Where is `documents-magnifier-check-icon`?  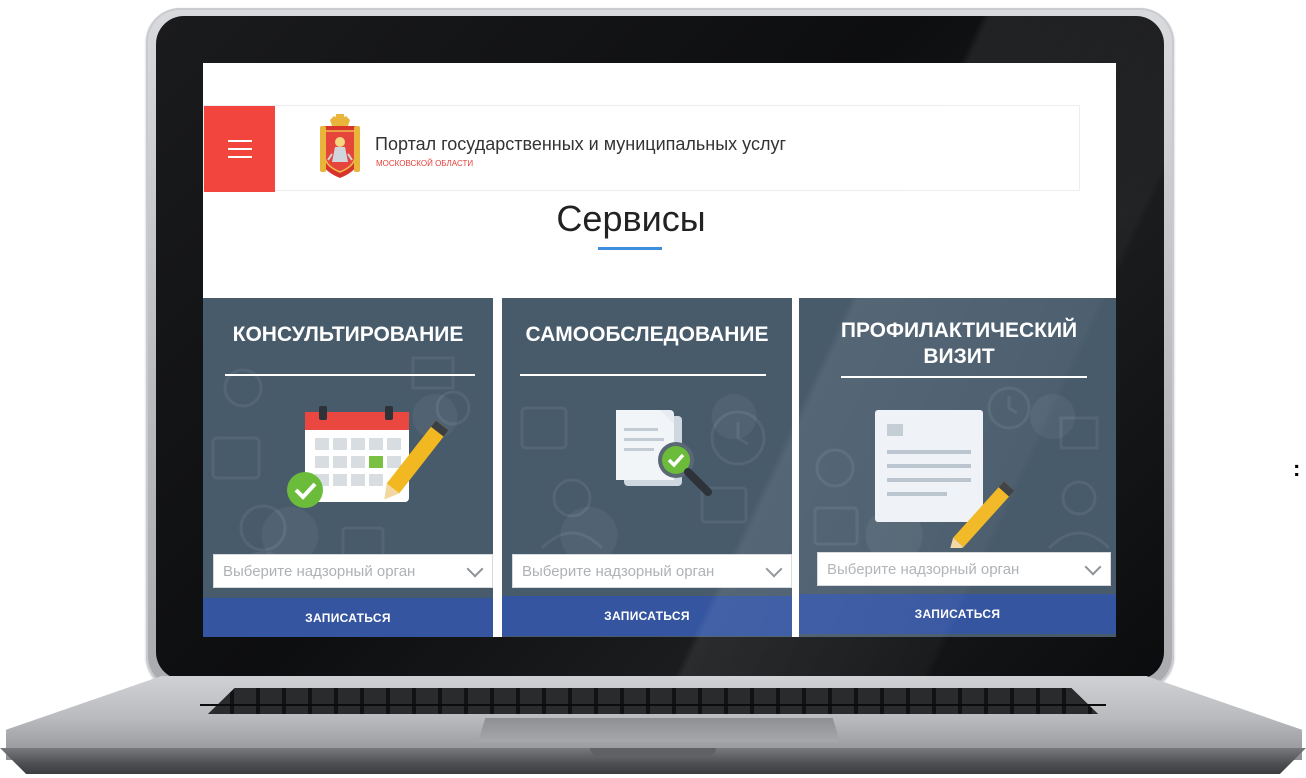
documents-magnifier-check-icon is located at coordinates (664, 453).